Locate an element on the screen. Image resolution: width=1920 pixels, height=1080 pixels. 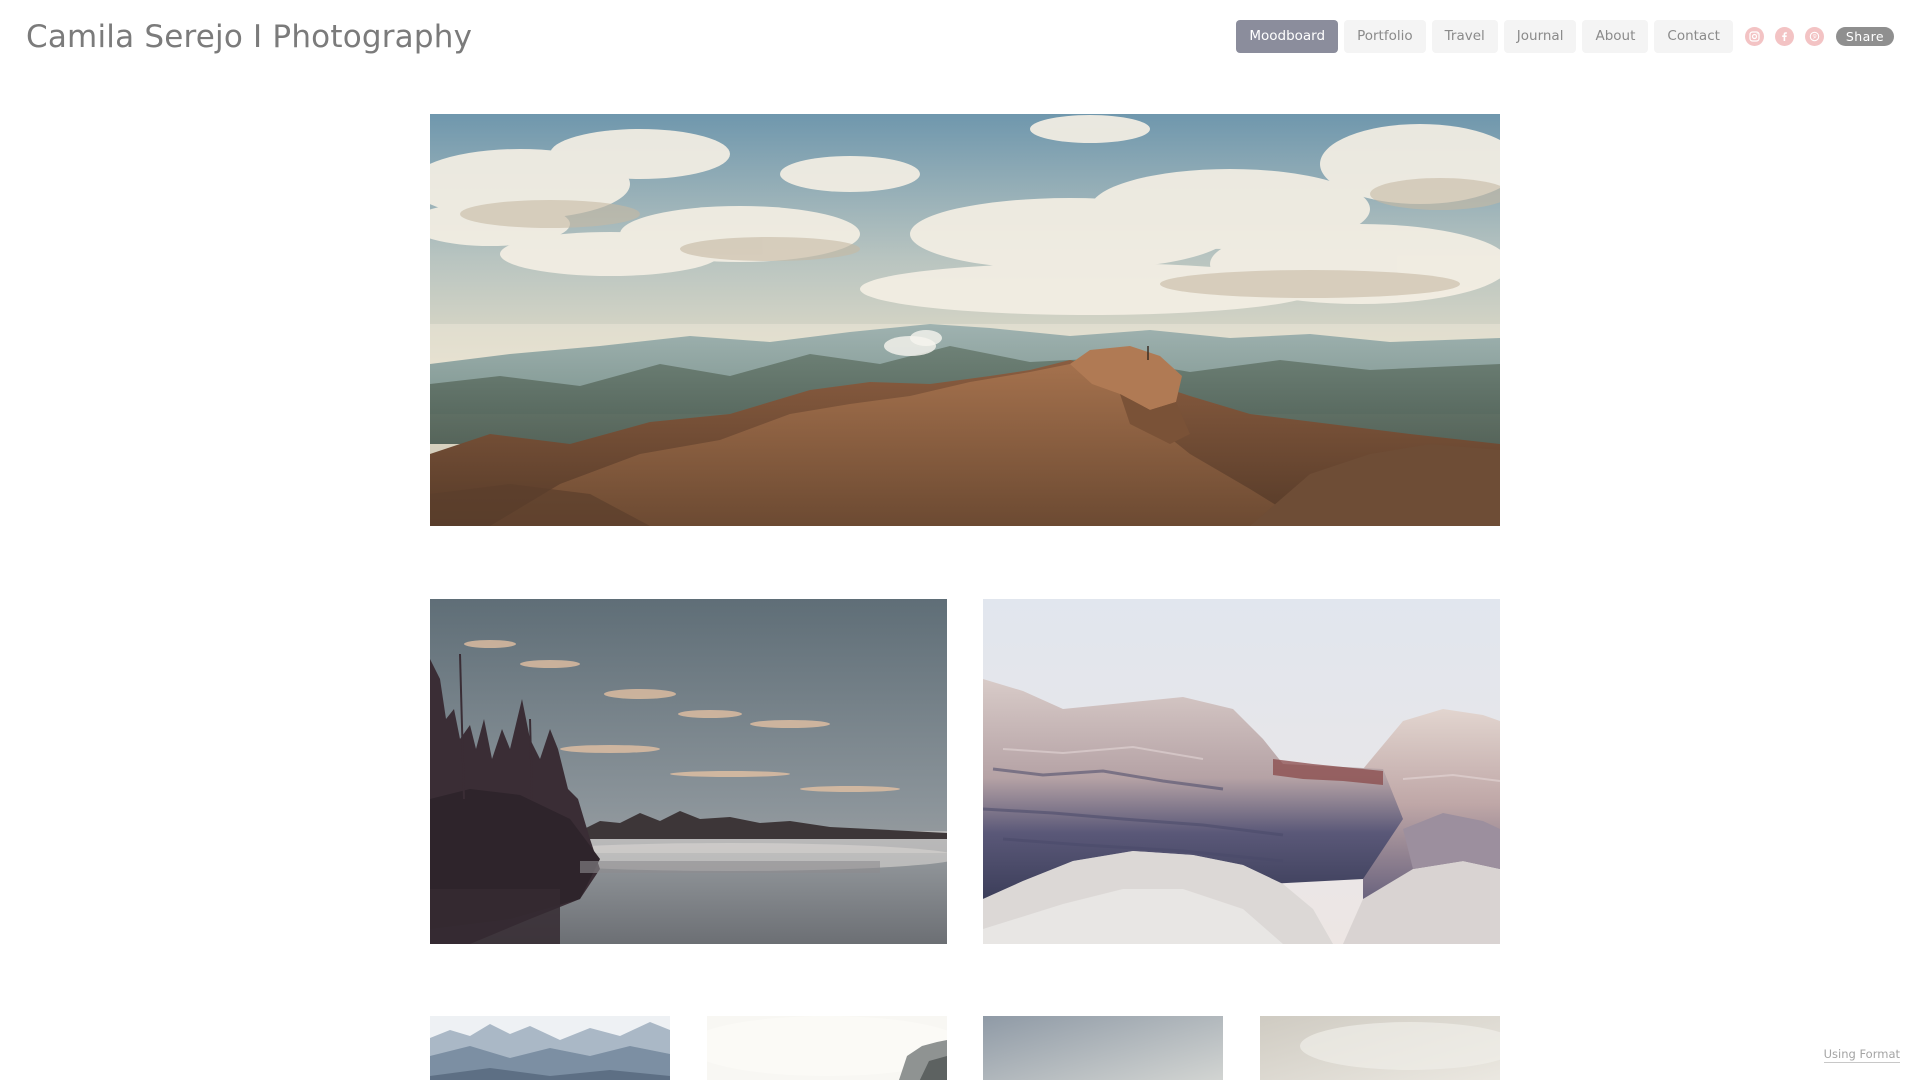
social-links is located at coordinates (1784, 36).